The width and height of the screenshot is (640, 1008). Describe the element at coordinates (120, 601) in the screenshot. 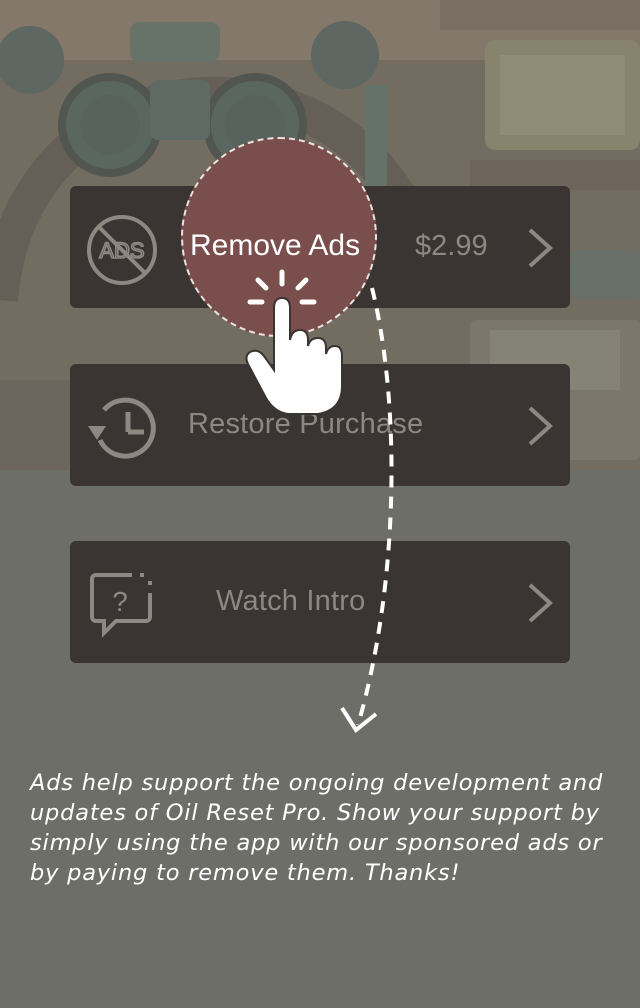

I see `help-chat-icon-text: ?` at that location.